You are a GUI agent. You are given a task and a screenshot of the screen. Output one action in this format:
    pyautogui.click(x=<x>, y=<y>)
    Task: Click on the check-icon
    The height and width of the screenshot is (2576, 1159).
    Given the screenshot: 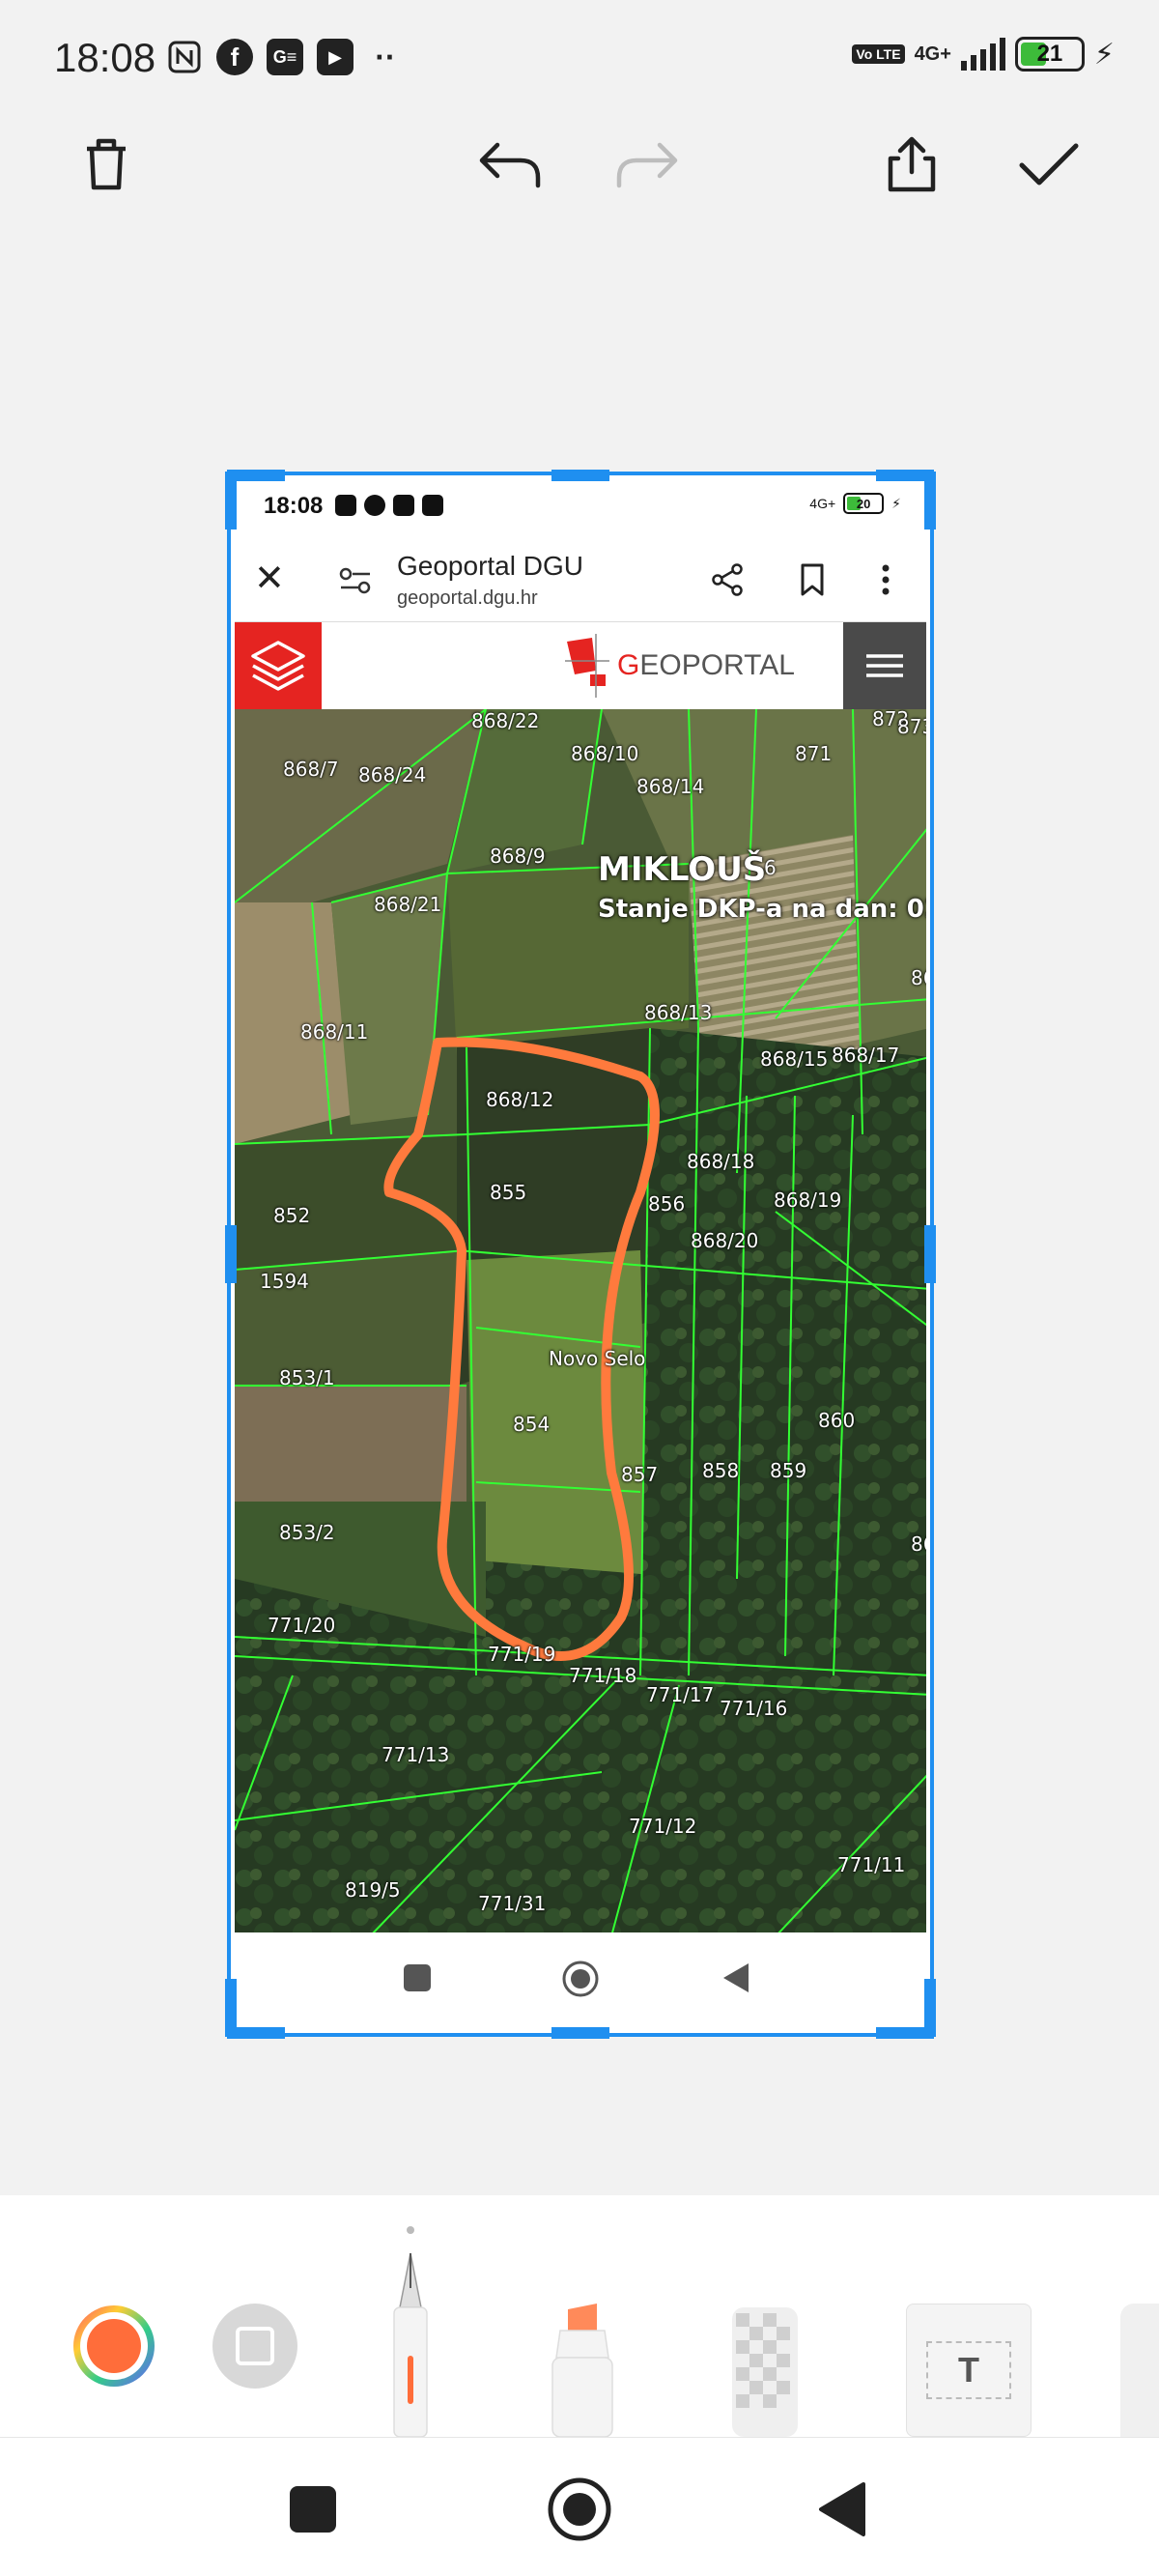 What is the action you would take?
    pyautogui.click(x=1049, y=164)
    